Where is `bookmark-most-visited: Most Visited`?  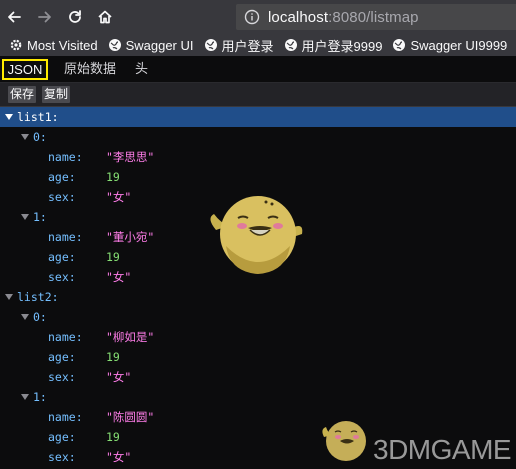 bookmark-most-visited: Most Visited is located at coordinates (53, 45).